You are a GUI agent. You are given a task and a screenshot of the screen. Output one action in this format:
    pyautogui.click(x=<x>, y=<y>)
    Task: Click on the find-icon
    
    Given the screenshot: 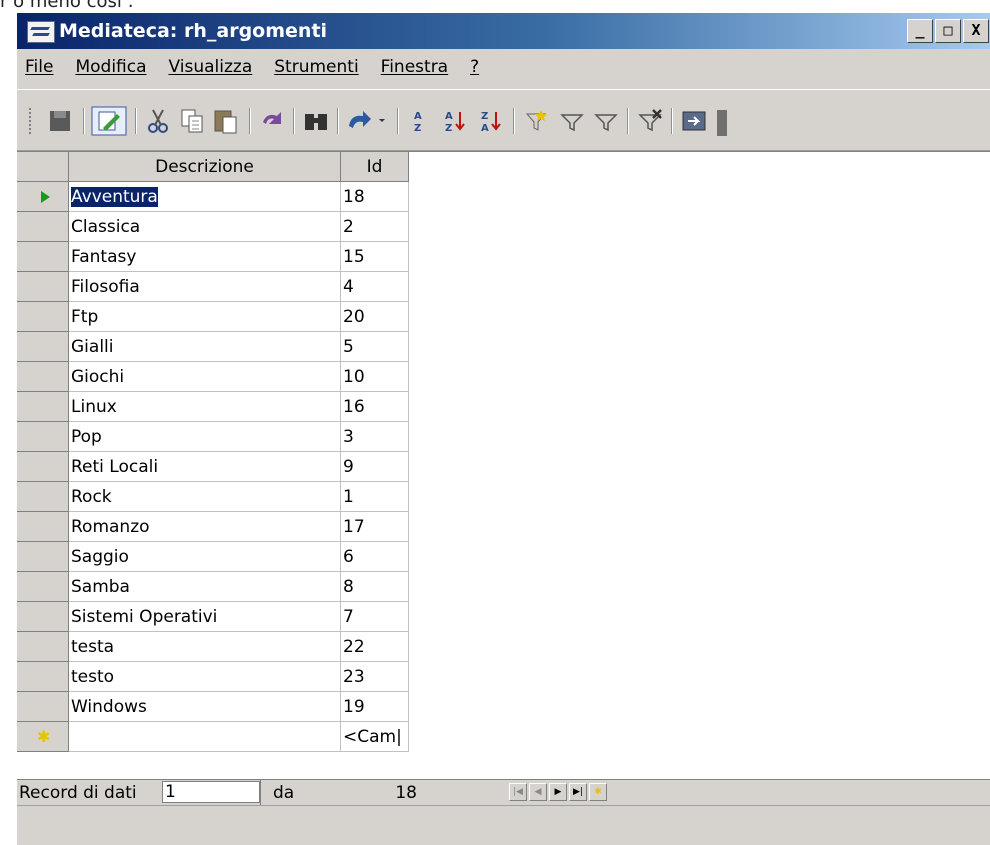 What is the action you would take?
    pyautogui.click(x=316, y=121)
    